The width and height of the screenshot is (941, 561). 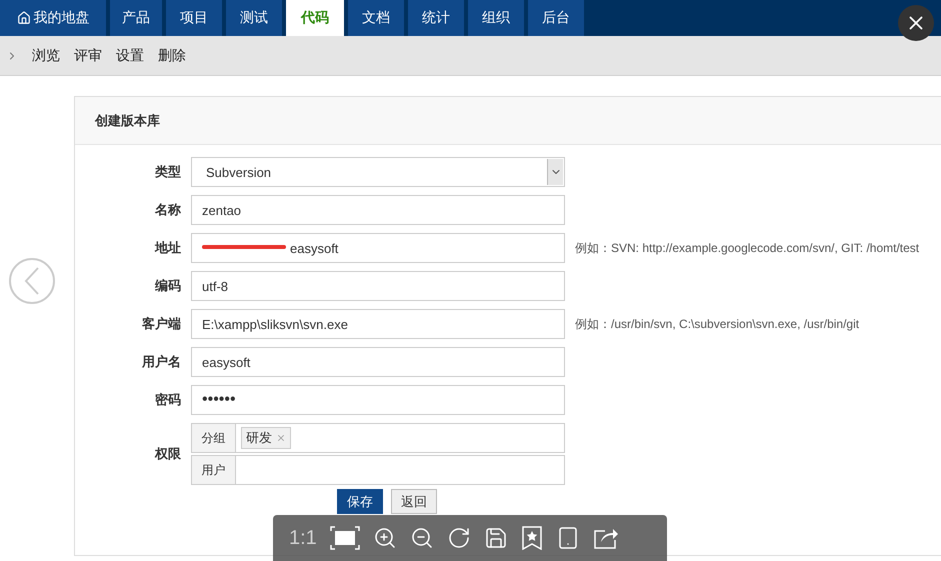 I want to click on nav-tab: 文档, so click(x=376, y=18).